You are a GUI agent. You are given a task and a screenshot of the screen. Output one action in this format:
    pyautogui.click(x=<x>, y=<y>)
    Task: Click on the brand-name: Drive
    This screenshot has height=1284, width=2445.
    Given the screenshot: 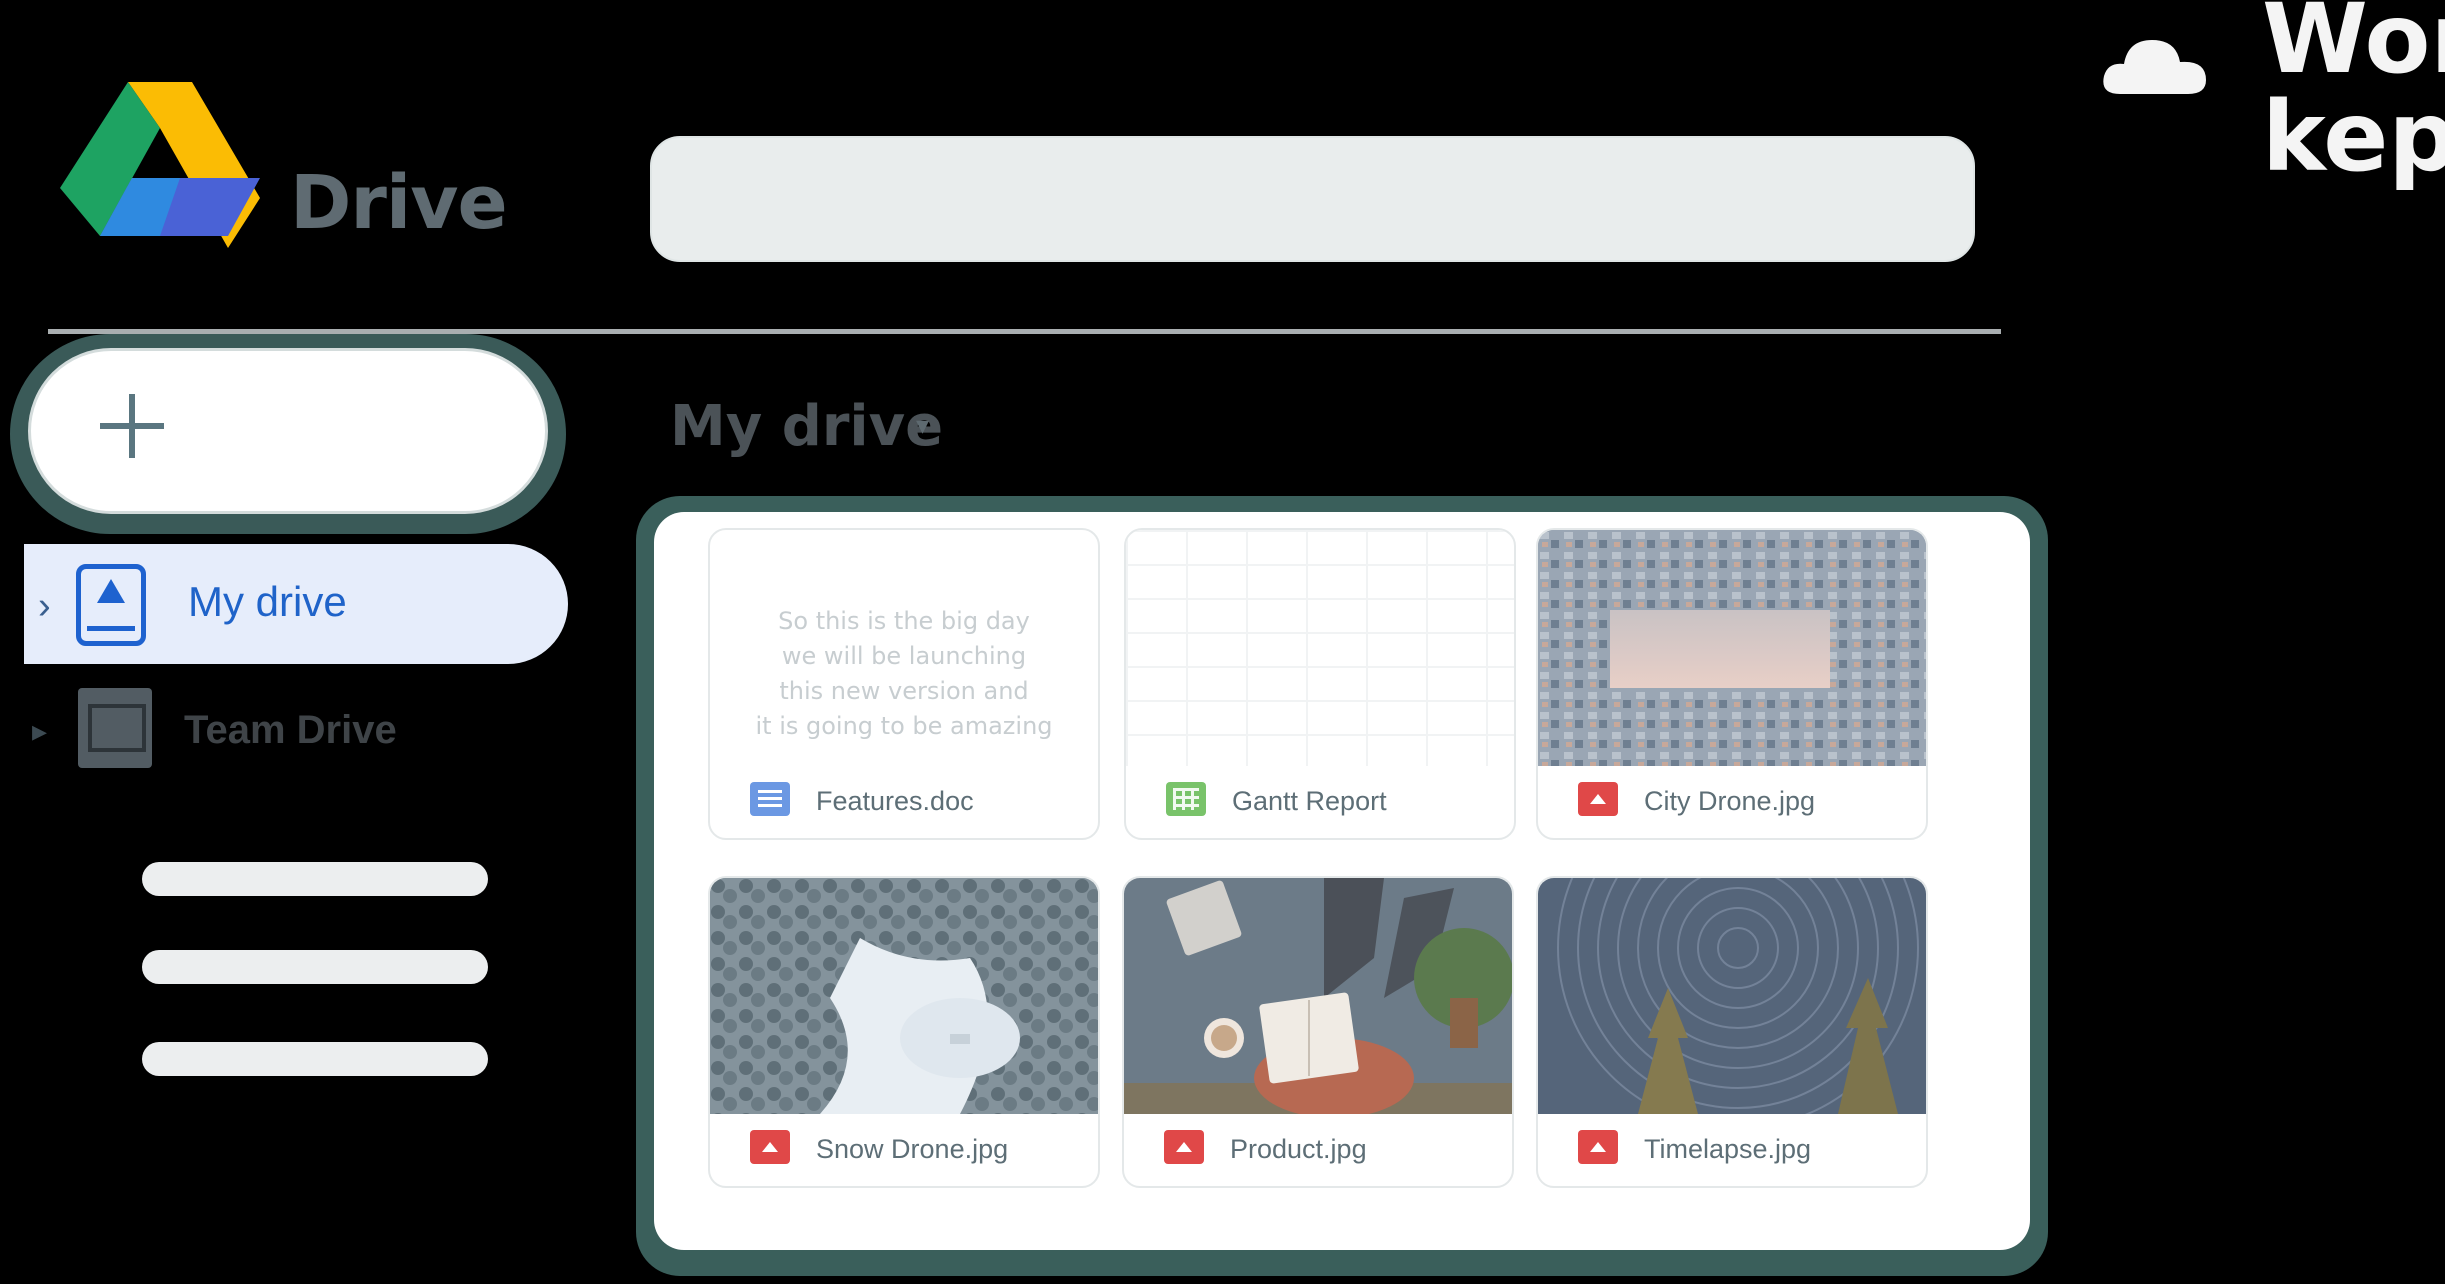 What is the action you would take?
    pyautogui.click(x=399, y=203)
    